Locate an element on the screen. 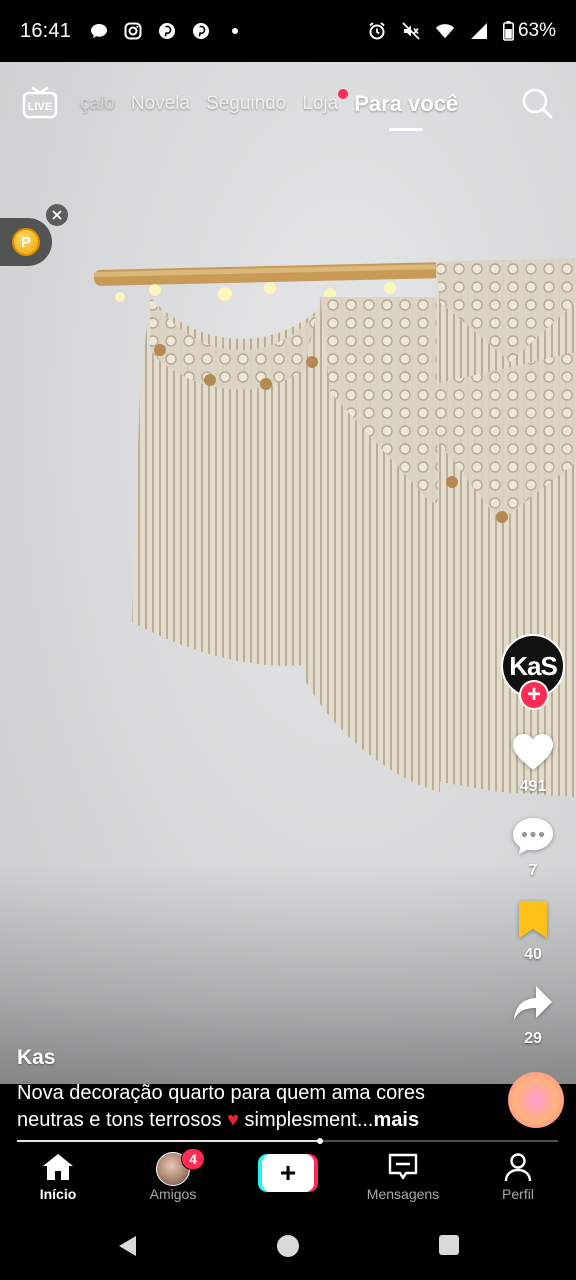  system-navigation-bar is located at coordinates (288, 1246).